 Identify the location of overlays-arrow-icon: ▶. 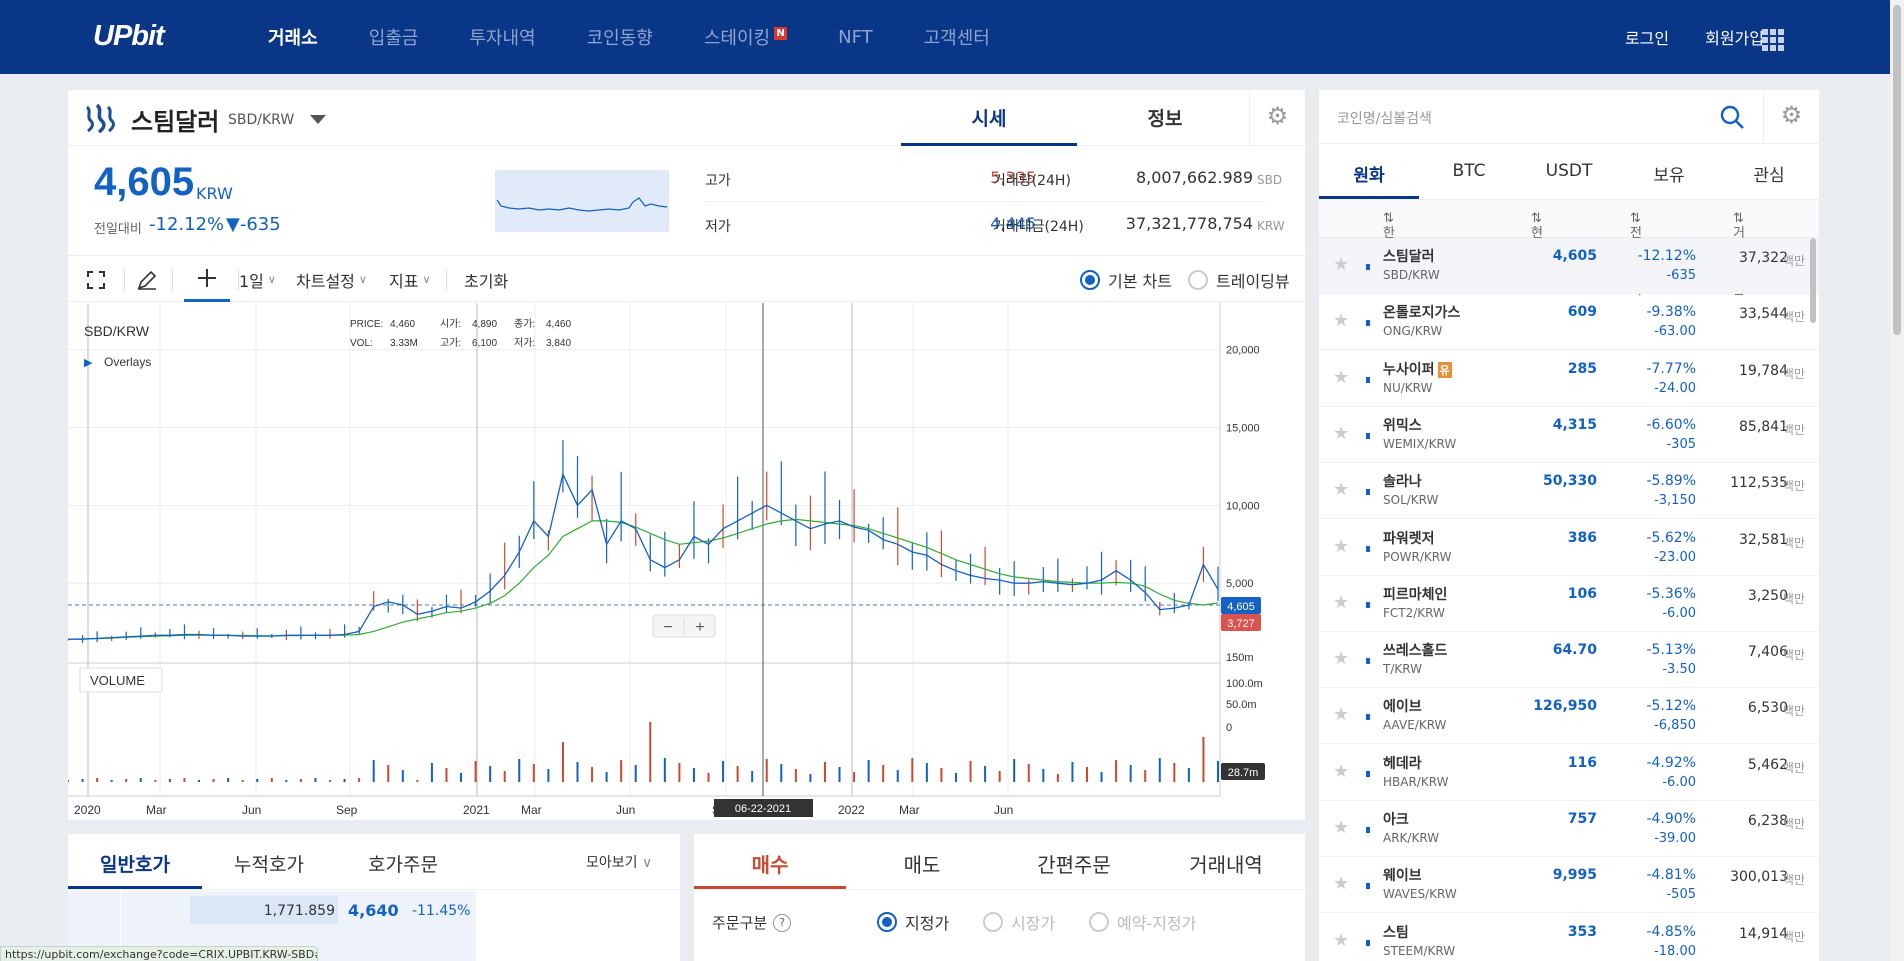
(88, 363).